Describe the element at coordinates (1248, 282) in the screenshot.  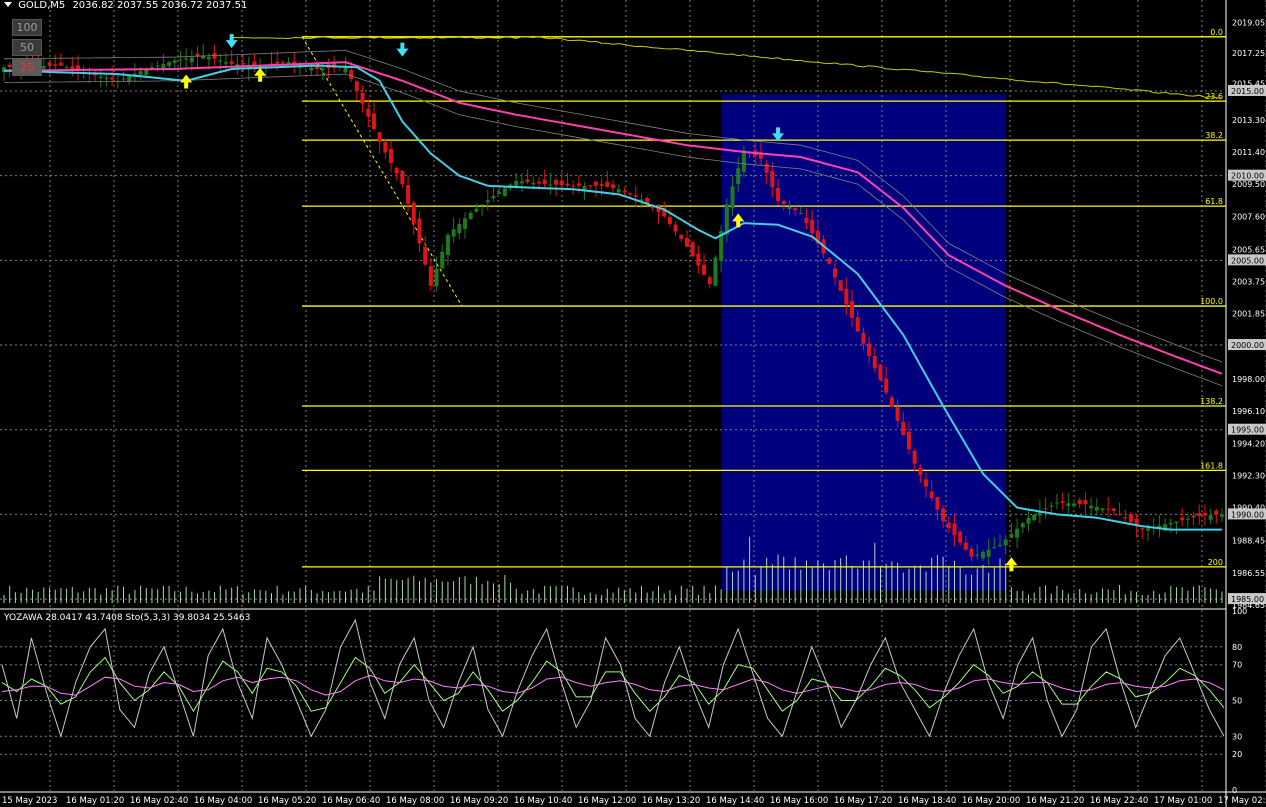
I see `price-tick-label: 2003.75` at that location.